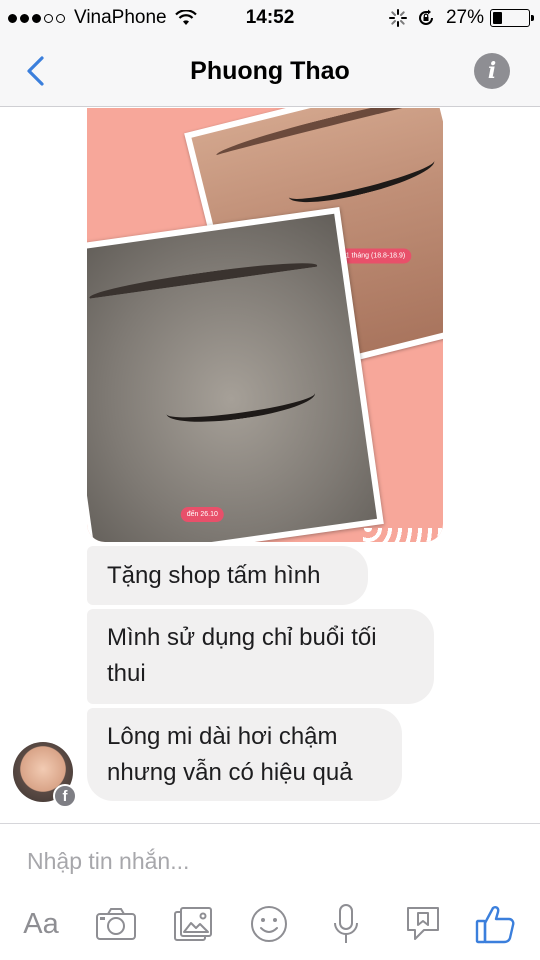  Describe the element at coordinates (230, 772) in the screenshot. I see `message-text-line: nhưng vẫn có hiệu quả` at that location.